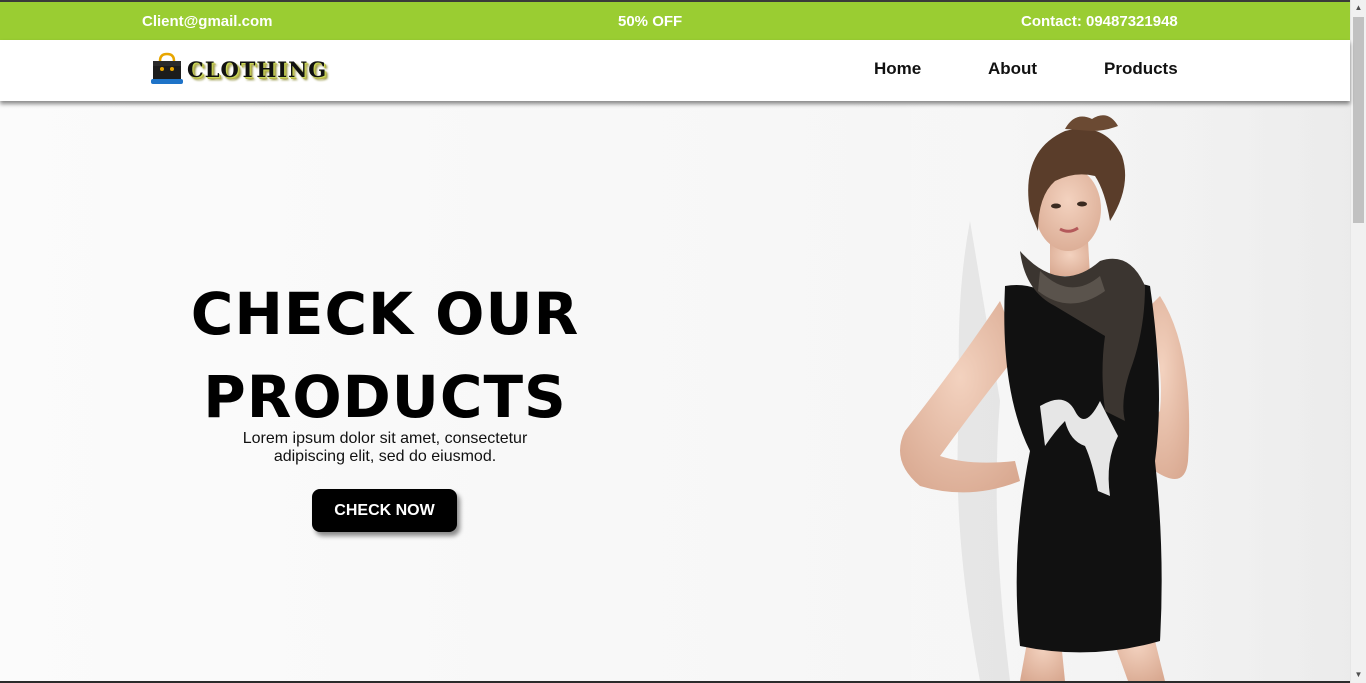 The height and width of the screenshot is (683, 1366). What do you see at coordinates (1141, 69) in the screenshot?
I see `nav-products: Products` at bounding box center [1141, 69].